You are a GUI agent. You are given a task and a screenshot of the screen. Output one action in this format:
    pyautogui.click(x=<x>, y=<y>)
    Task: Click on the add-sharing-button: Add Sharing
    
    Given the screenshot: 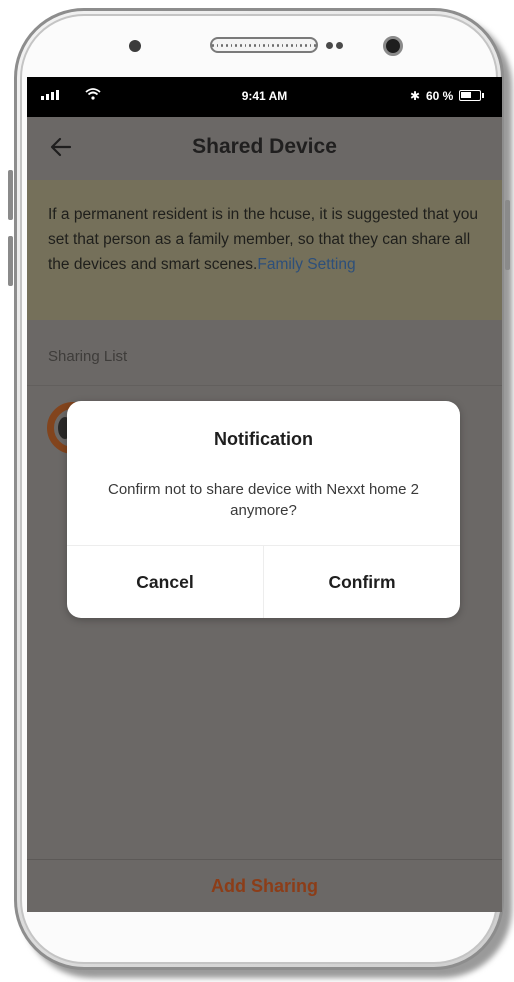 What is the action you would take?
    pyautogui.click(x=264, y=886)
    